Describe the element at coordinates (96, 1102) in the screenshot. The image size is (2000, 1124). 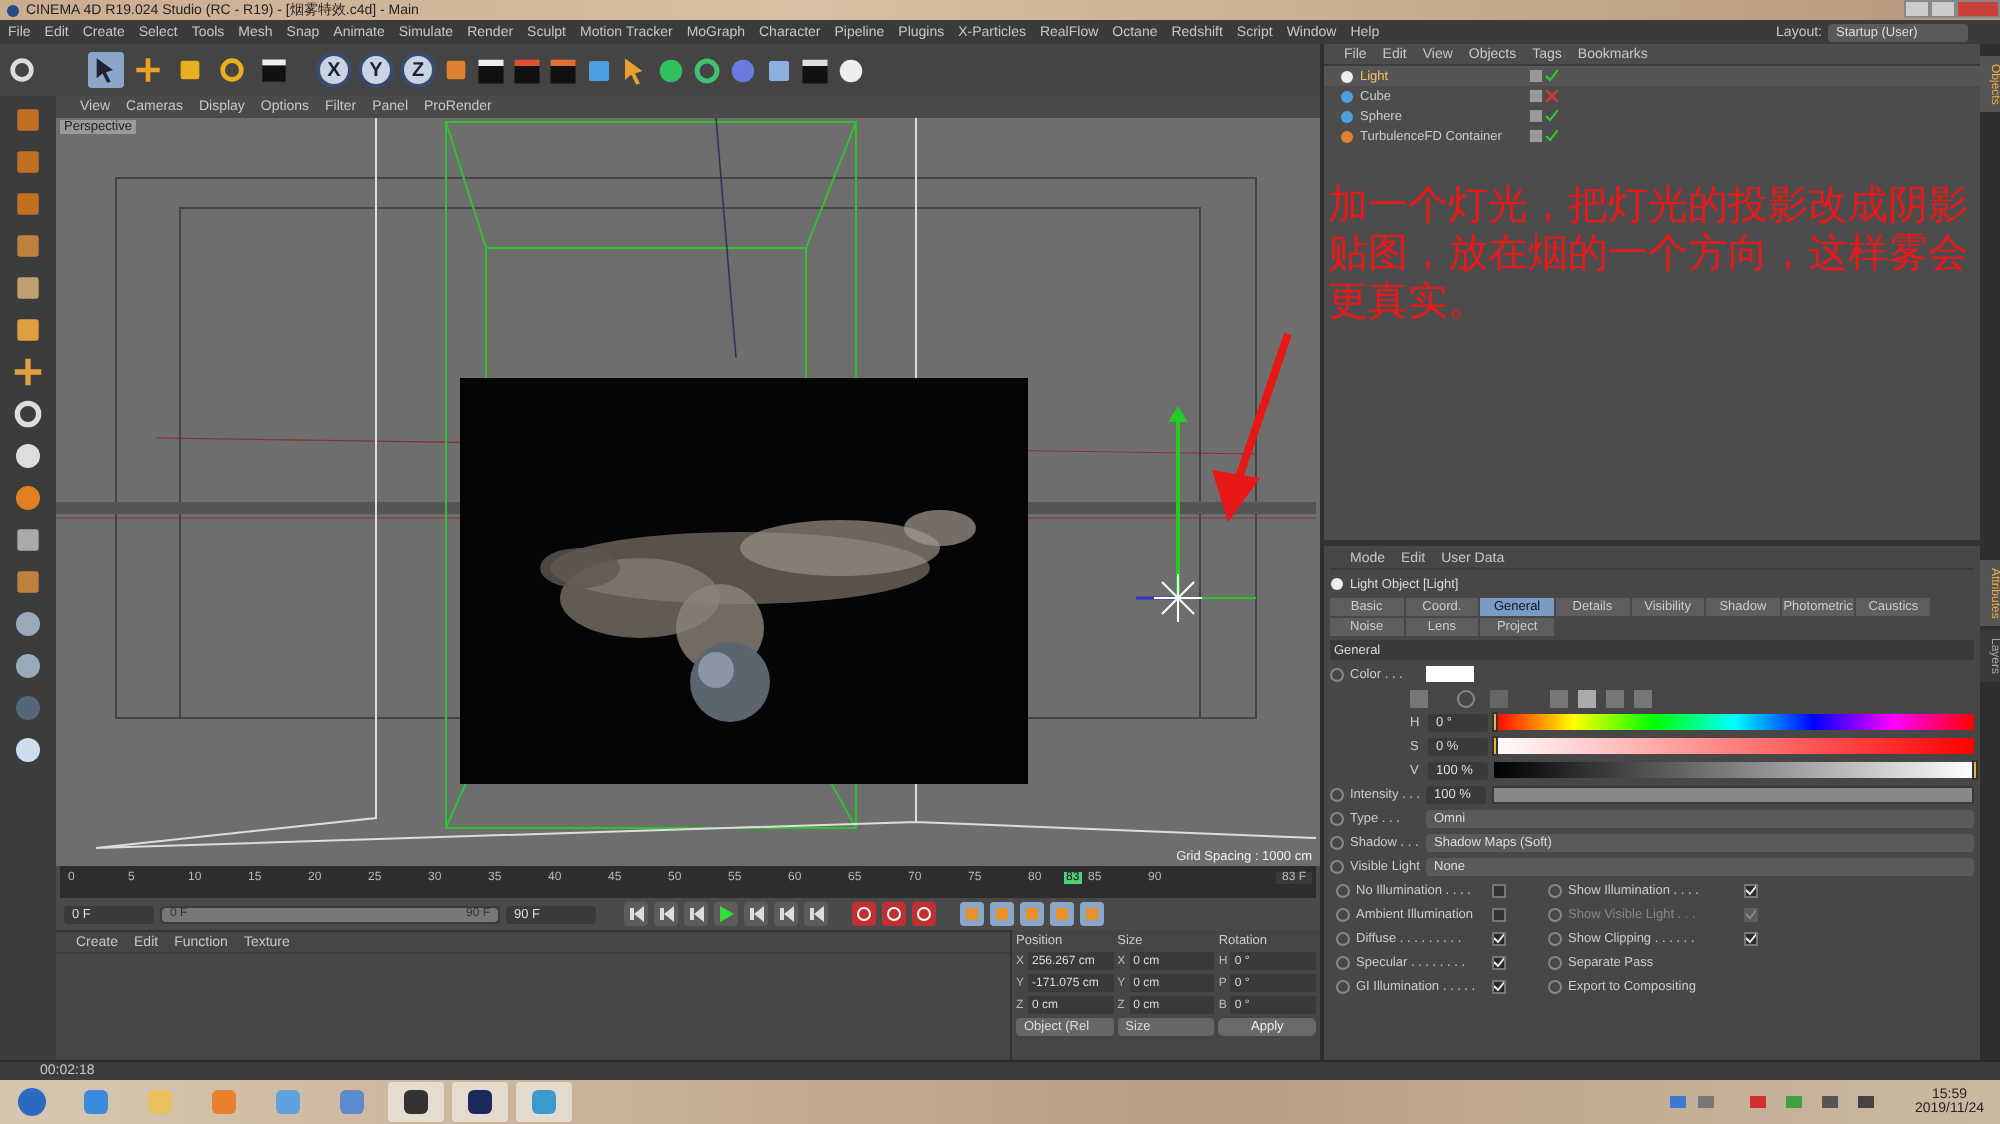
I see `browser-icon` at that location.